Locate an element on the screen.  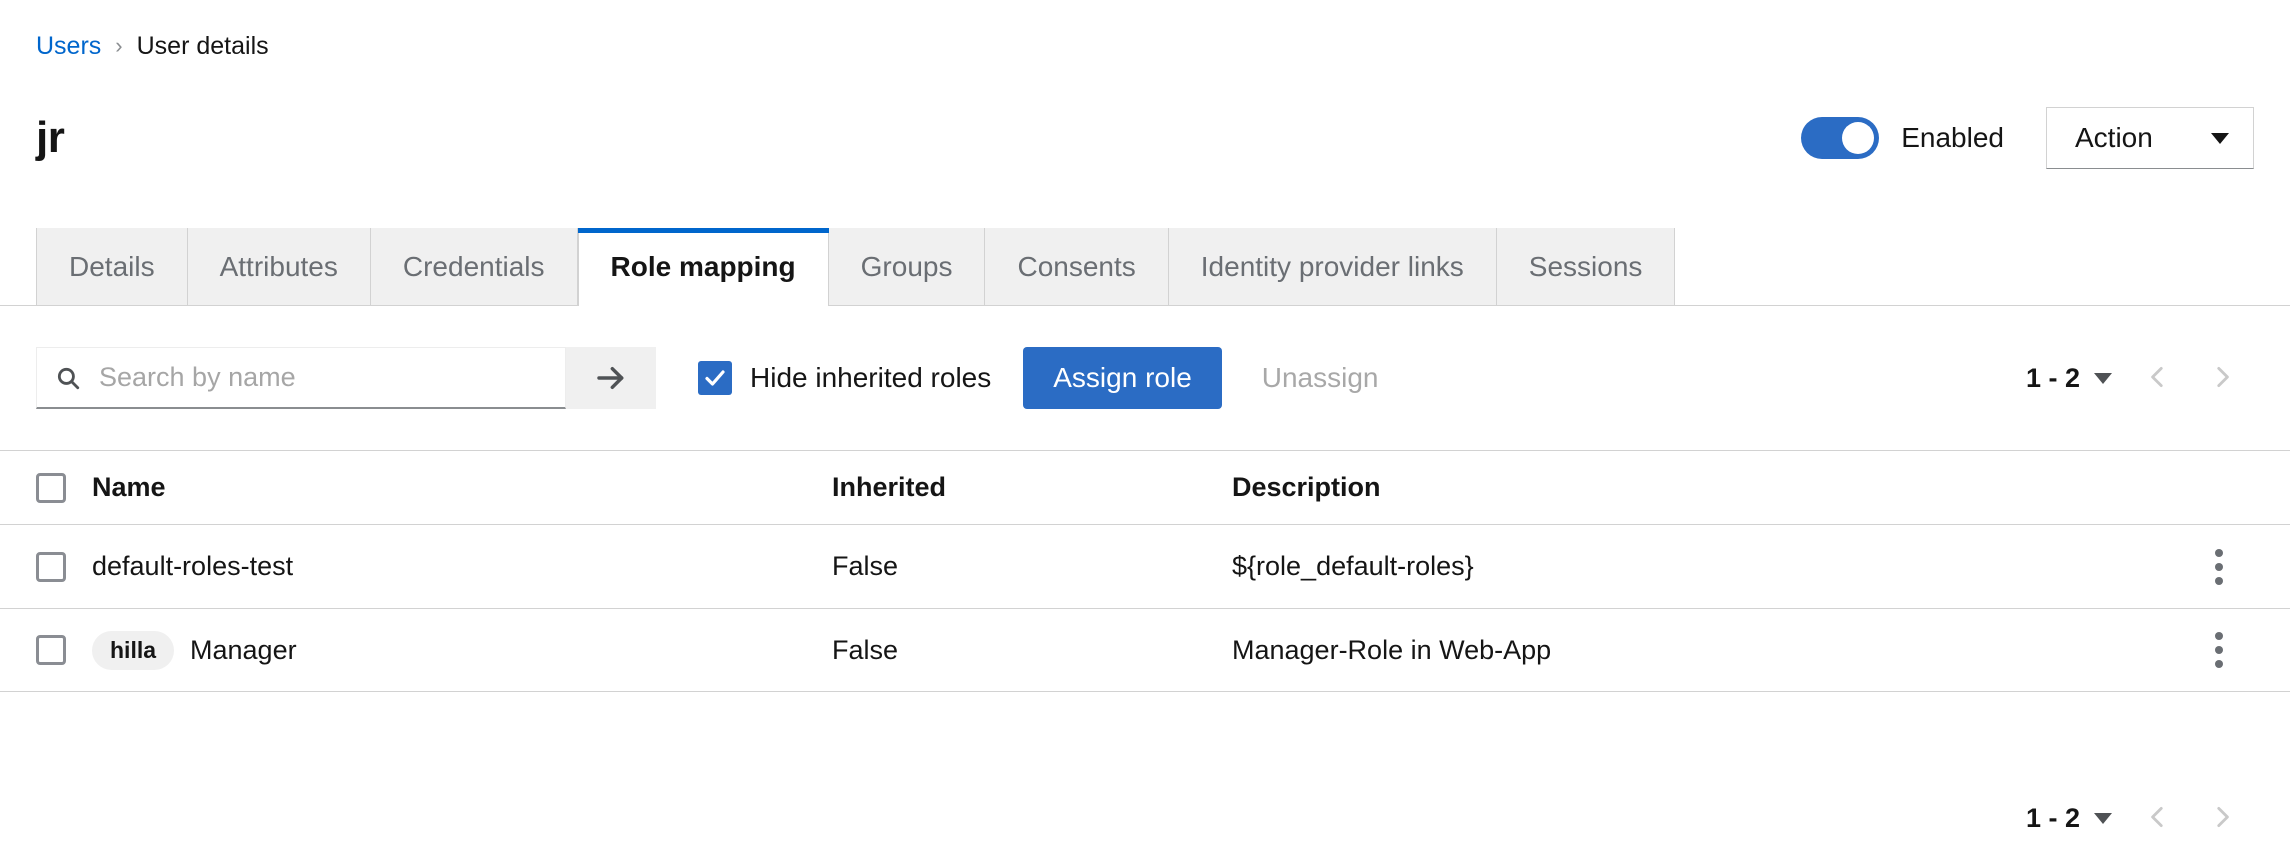
client-badge: hilla is located at coordinates (133, 650).